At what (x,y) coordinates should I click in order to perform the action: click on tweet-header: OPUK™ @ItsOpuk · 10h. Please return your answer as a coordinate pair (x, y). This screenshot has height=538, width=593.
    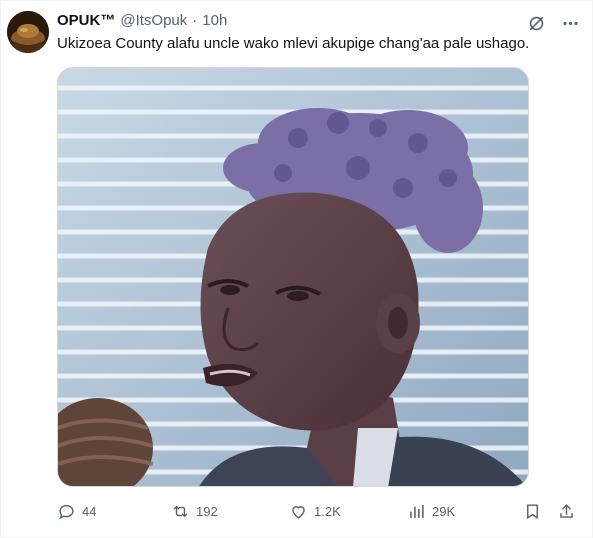
    Looking at the image, I should click on (142, 21).